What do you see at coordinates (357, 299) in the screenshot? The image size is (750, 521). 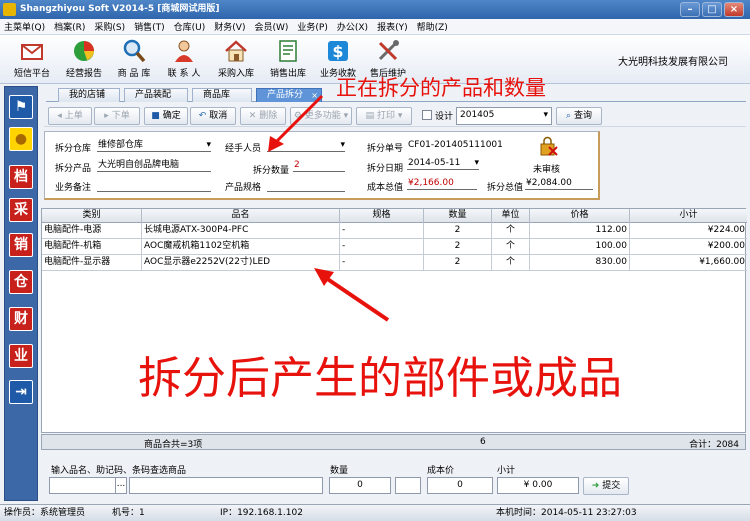 I see `annotation-arrow-bottom` at bounding box center [357, 299].